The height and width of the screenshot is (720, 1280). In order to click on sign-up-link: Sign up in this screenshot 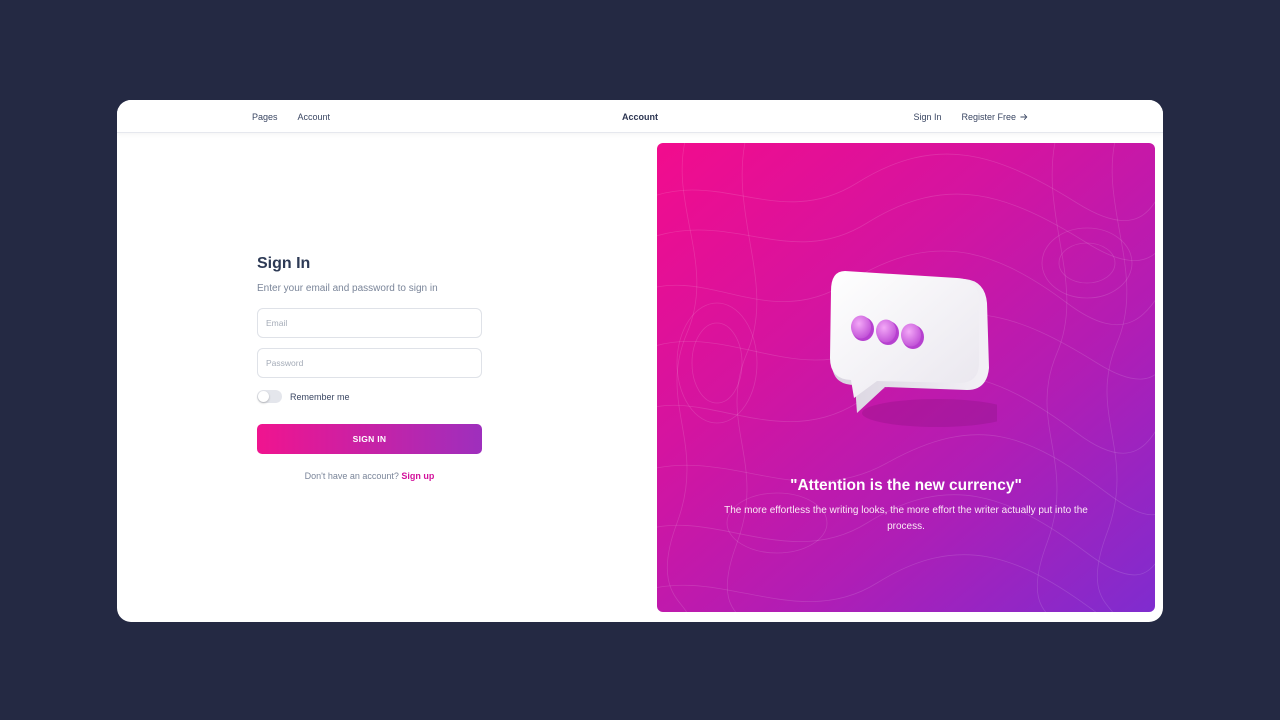, I will do `click(417, 476)`.